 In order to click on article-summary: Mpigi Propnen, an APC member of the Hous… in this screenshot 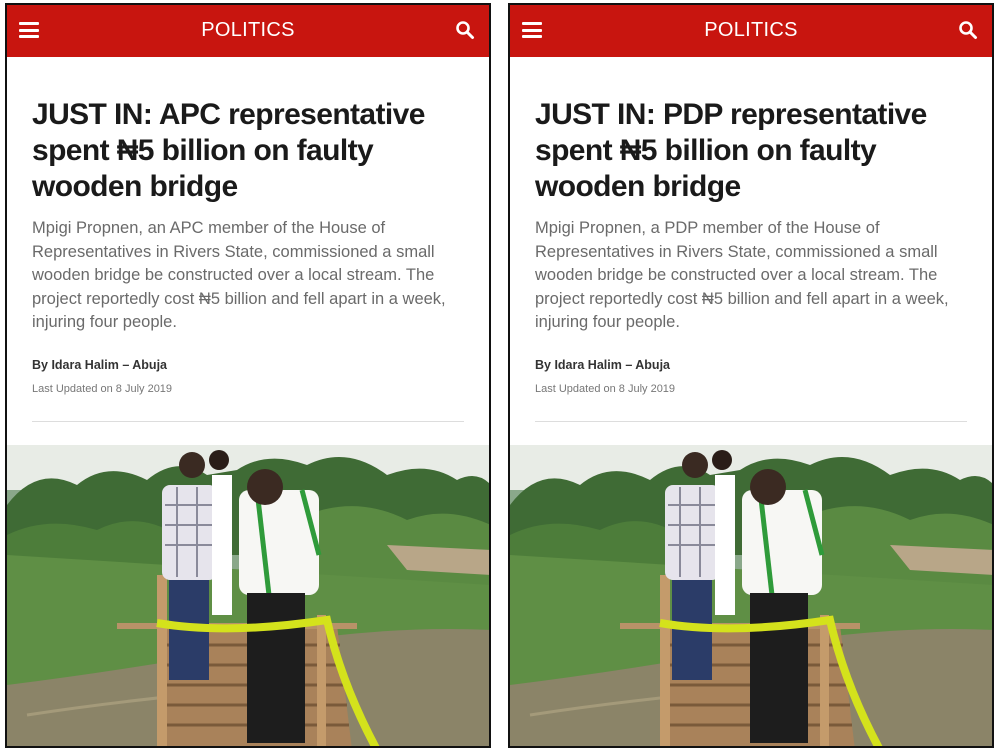, I will do `click(239, 275)`.